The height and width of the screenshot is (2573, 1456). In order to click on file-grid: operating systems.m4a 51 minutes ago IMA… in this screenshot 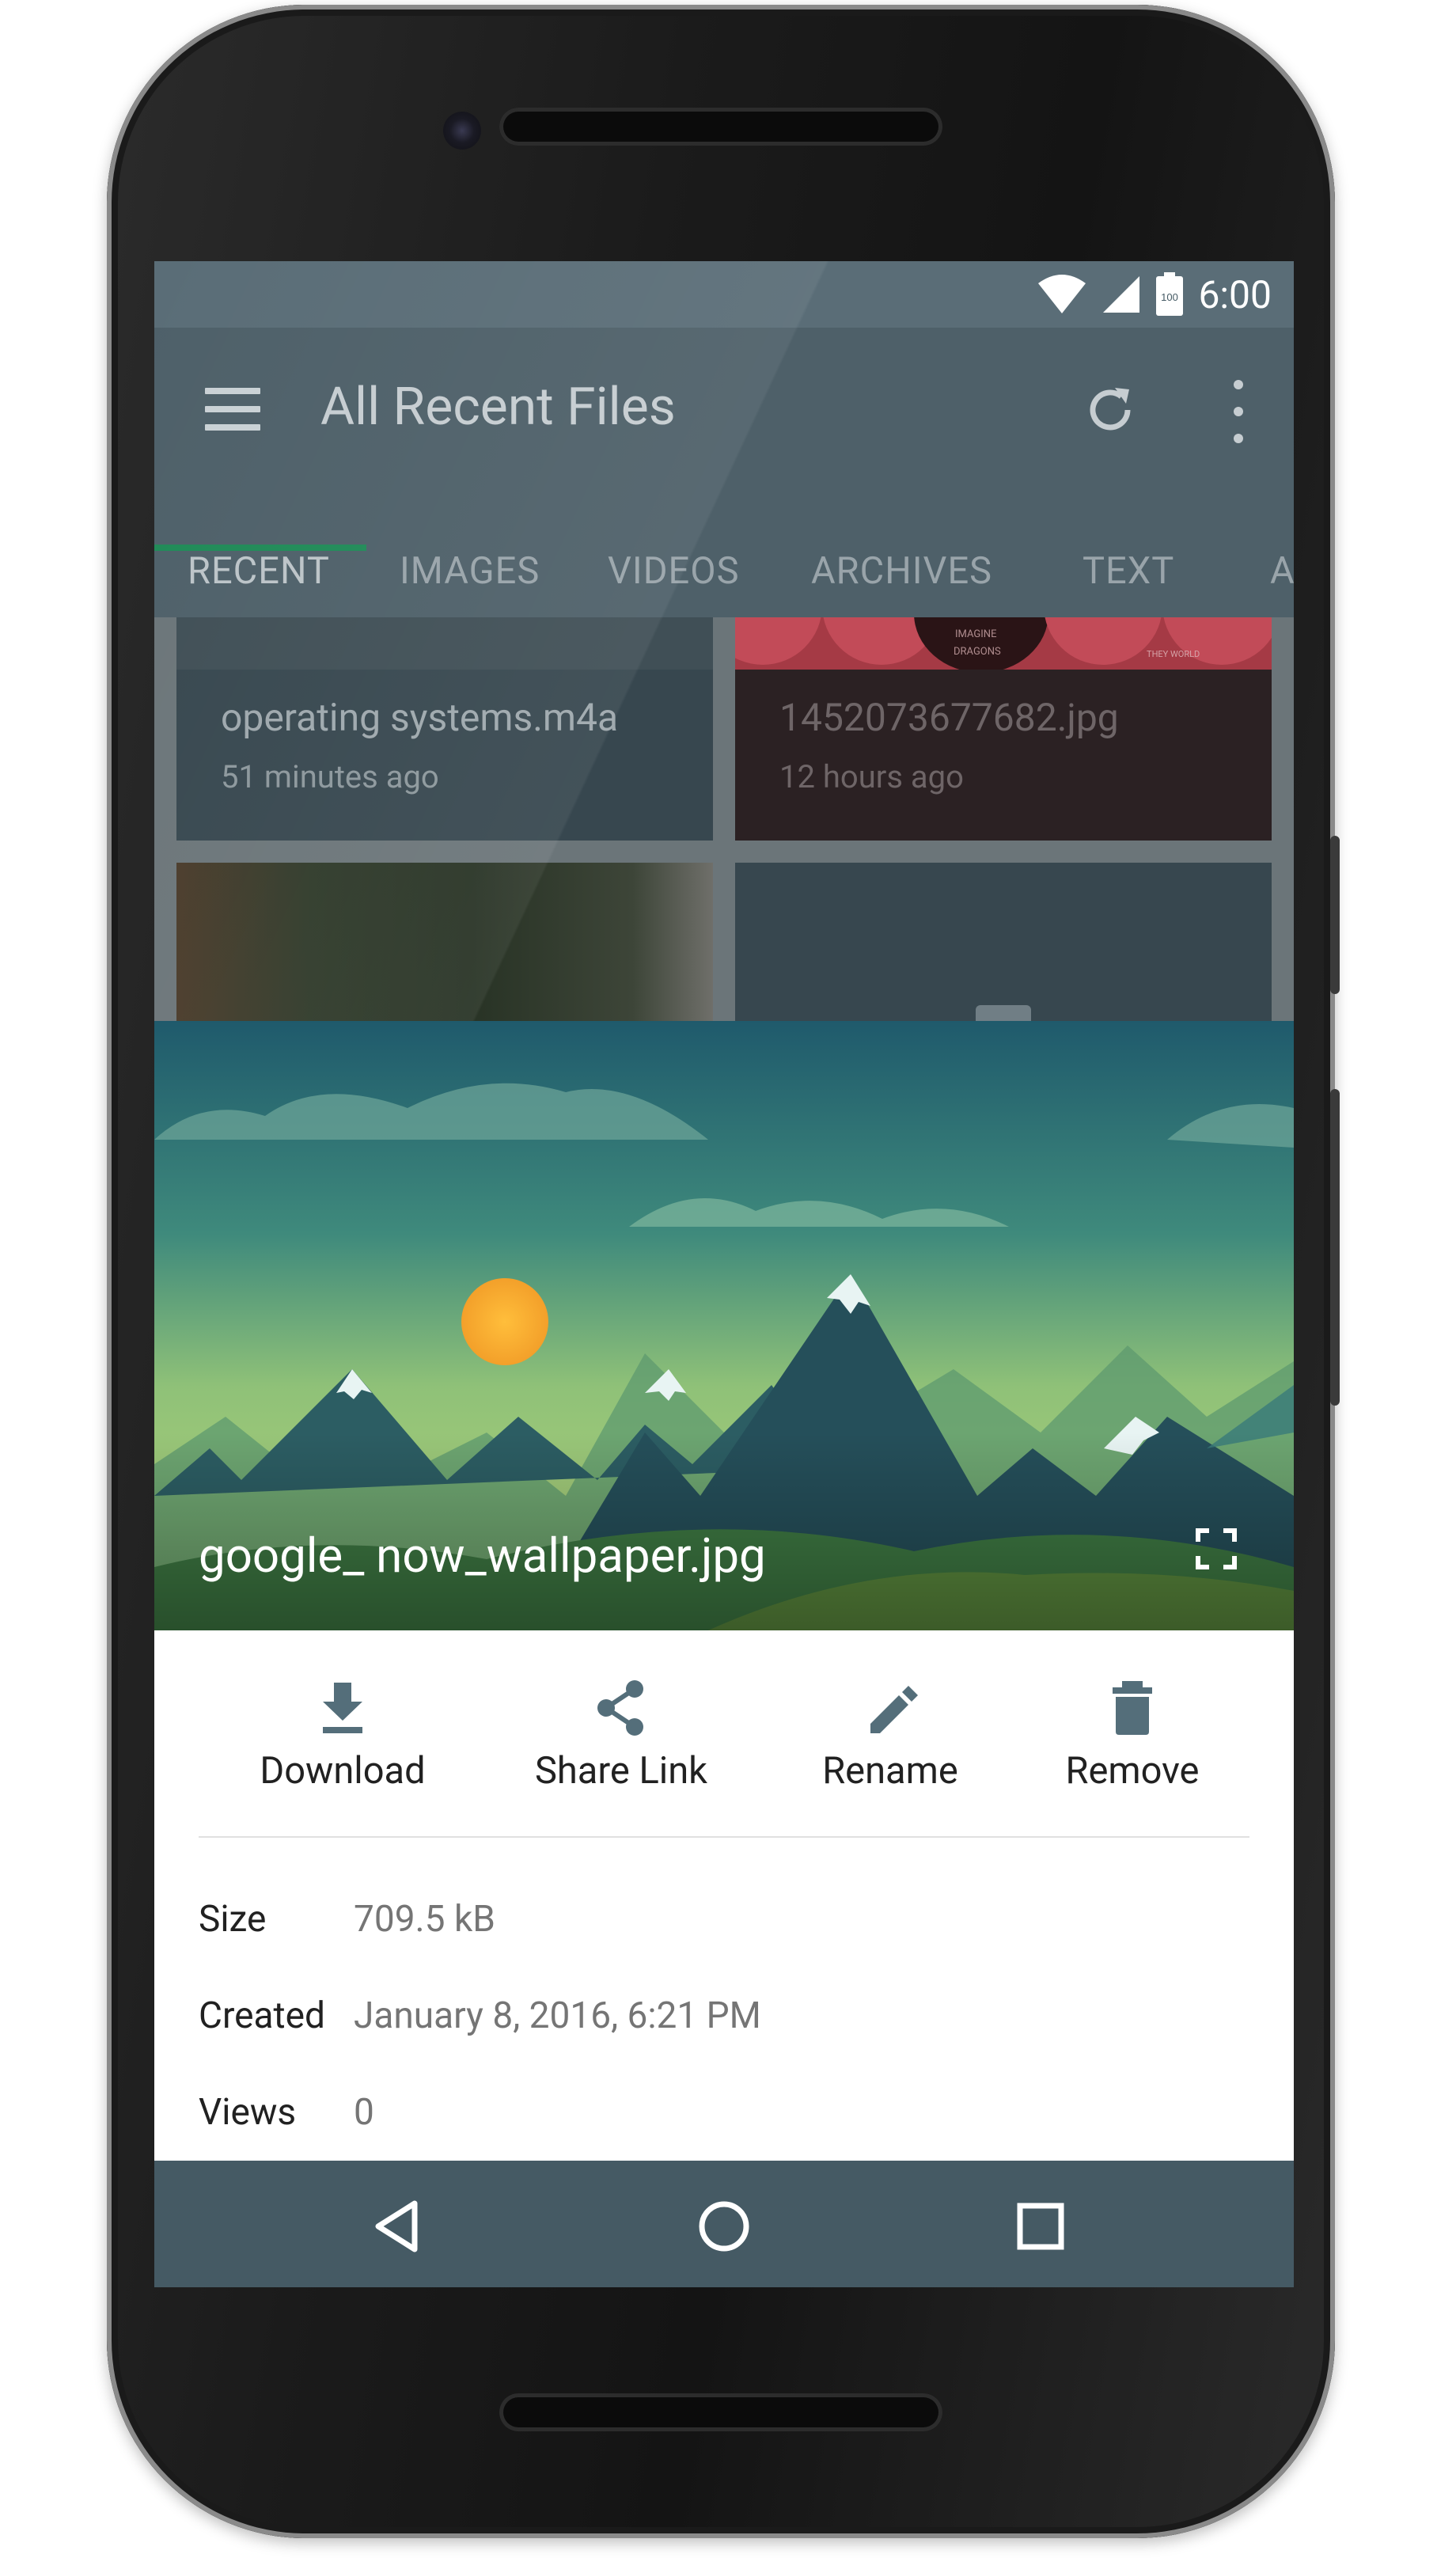, I will do `click(724, 819)`.